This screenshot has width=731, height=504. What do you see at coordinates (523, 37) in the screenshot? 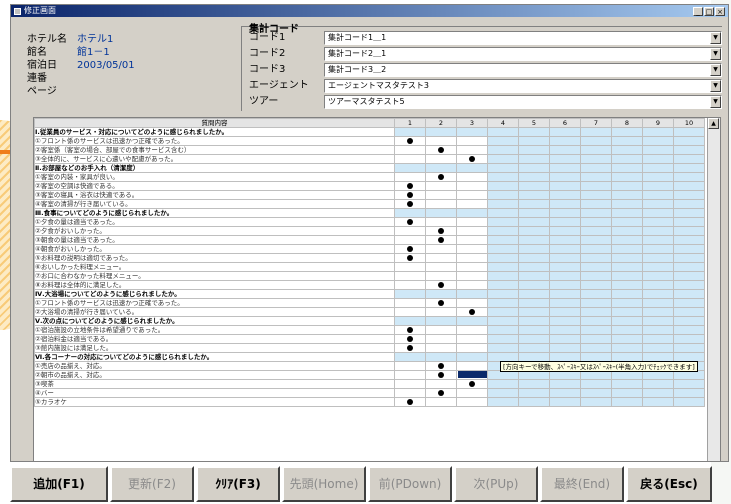
I see `code-select: 集計コード1＿1 ▼` at bounding box center [523, 37].